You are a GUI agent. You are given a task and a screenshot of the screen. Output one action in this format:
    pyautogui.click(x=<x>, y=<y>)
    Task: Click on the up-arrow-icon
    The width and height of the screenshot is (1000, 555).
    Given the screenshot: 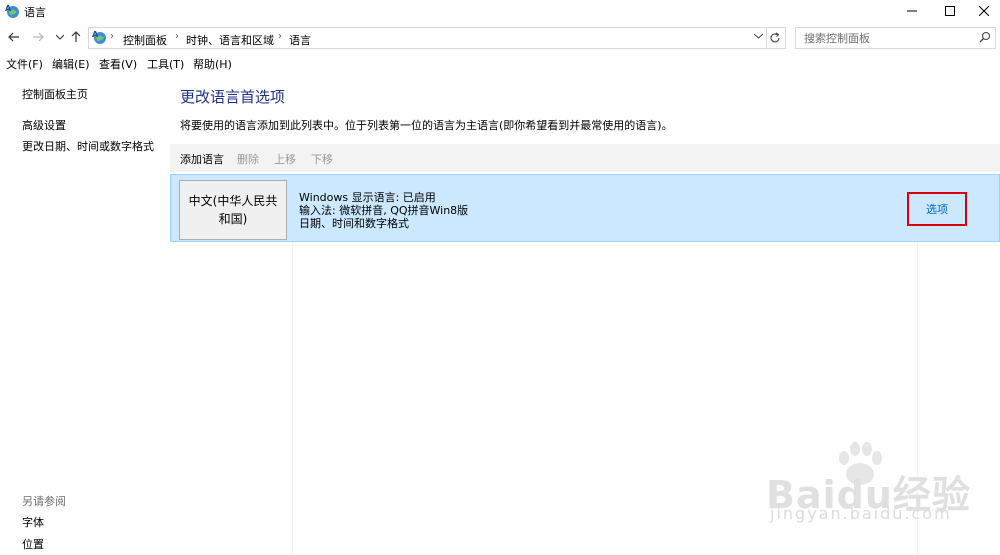 What is the action you would take?
    pyautogui.click(x=76, y=36)
    